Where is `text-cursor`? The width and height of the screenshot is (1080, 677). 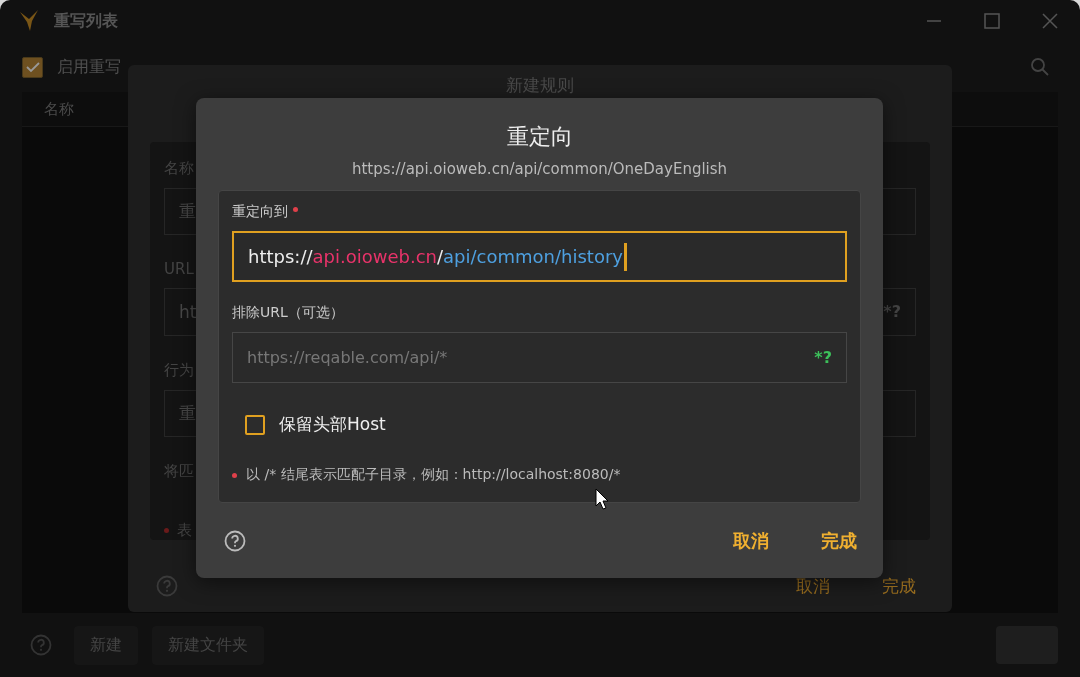 text-cursor is located at coordinates (625, 256).